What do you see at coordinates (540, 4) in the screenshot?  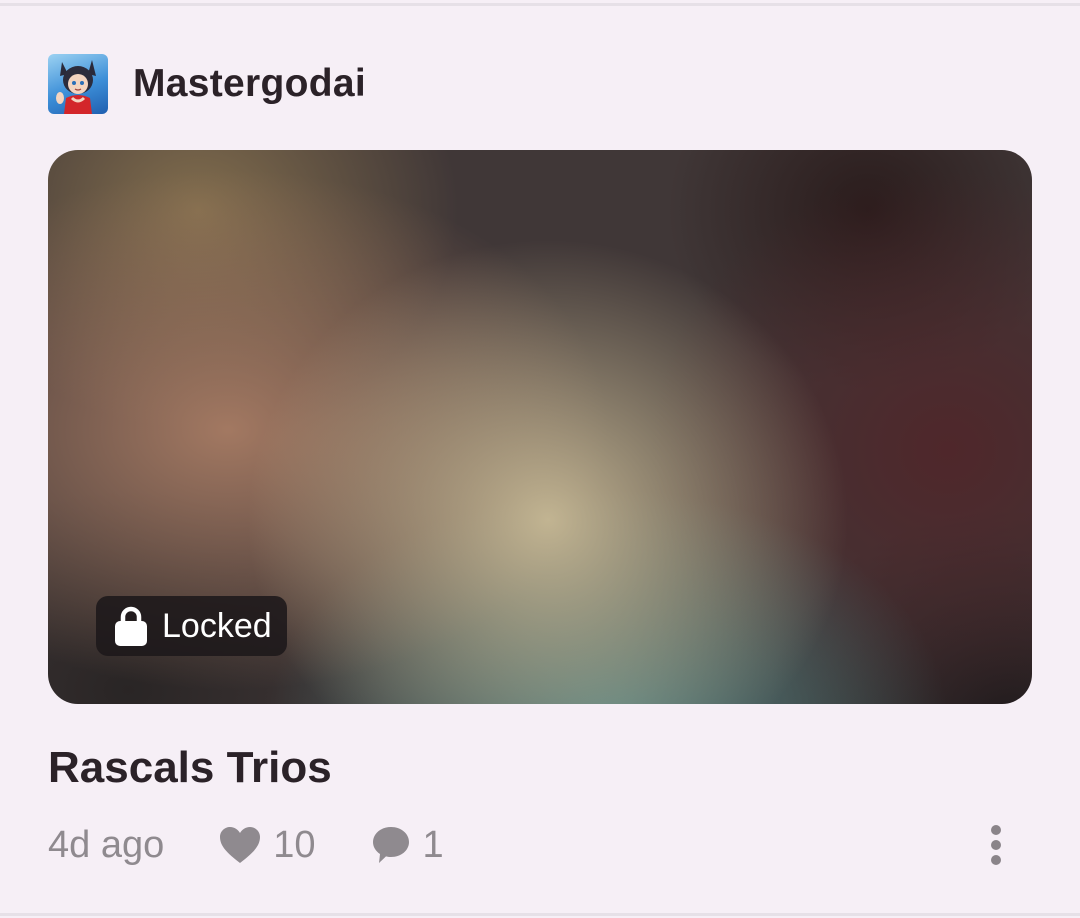 I see `top-divider` at bounding box center [540, 4].